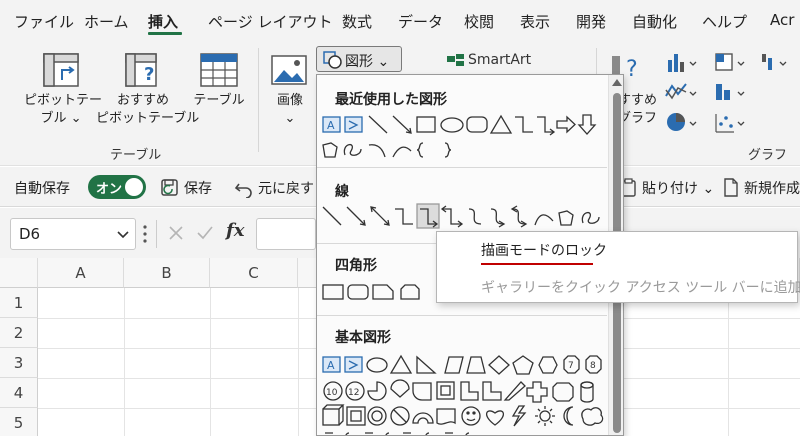  Describe the element at coordinates (332, 60) in the screenshot. I see `shapes-icon` at that location.